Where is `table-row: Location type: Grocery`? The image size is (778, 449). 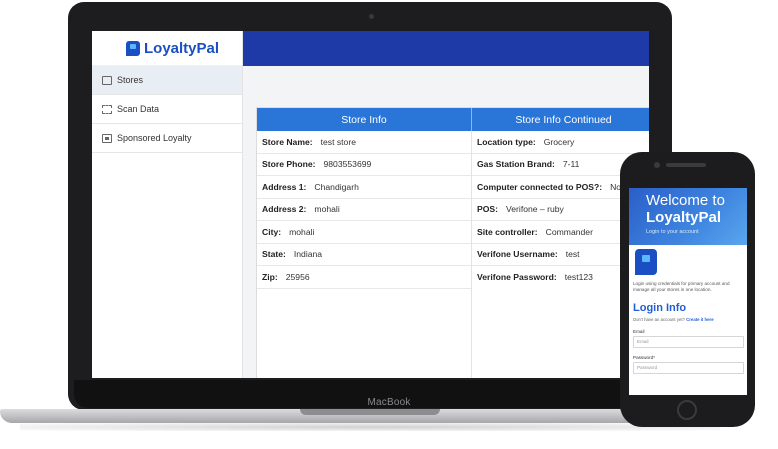
table-row: Location type: Grocery is located at coordinates (560, 142).